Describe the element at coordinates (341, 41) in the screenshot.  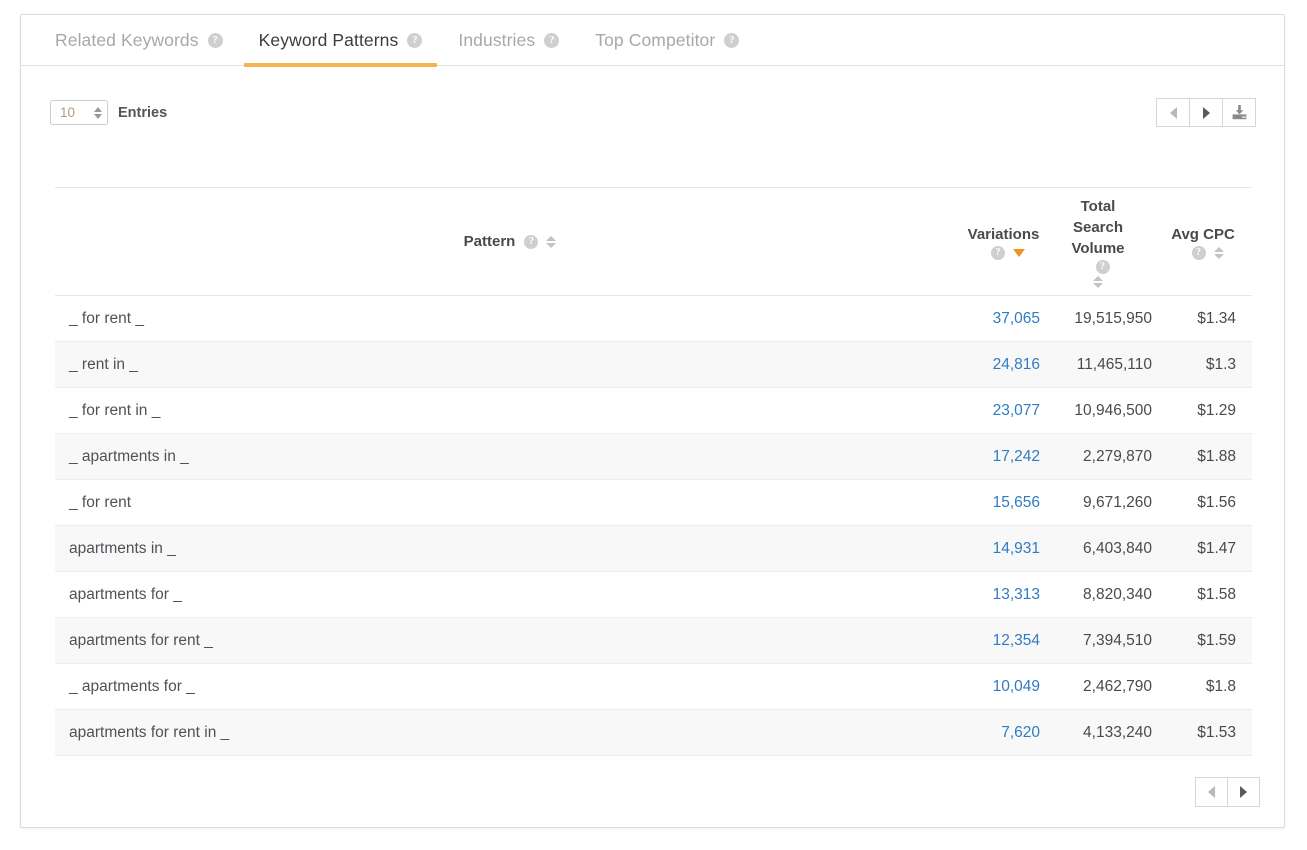
I see `tab-keyword-patterns: Keyword Patterns ?` at that location.